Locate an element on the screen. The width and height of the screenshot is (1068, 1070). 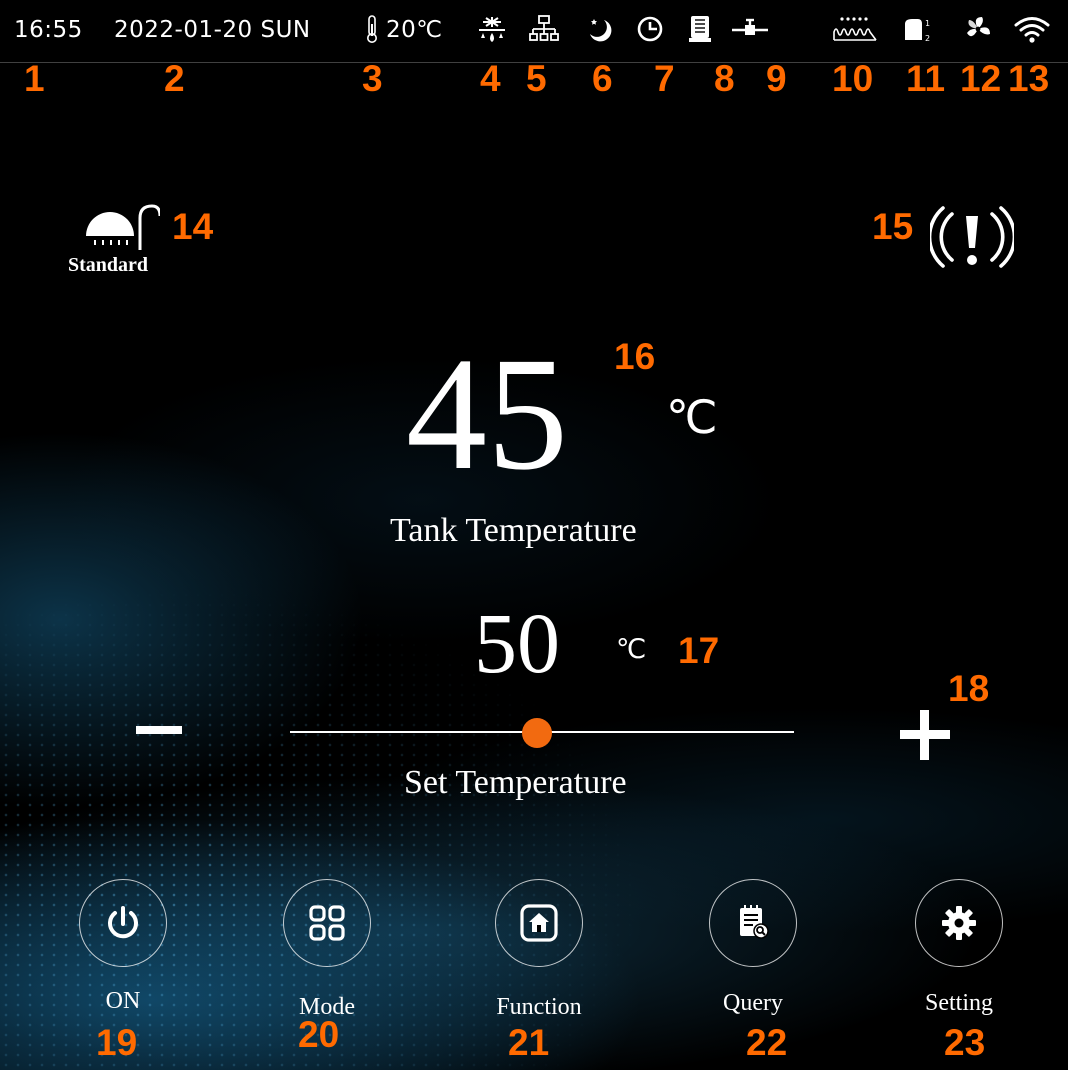
power-label: ON is located at coordinates (123, 1001).